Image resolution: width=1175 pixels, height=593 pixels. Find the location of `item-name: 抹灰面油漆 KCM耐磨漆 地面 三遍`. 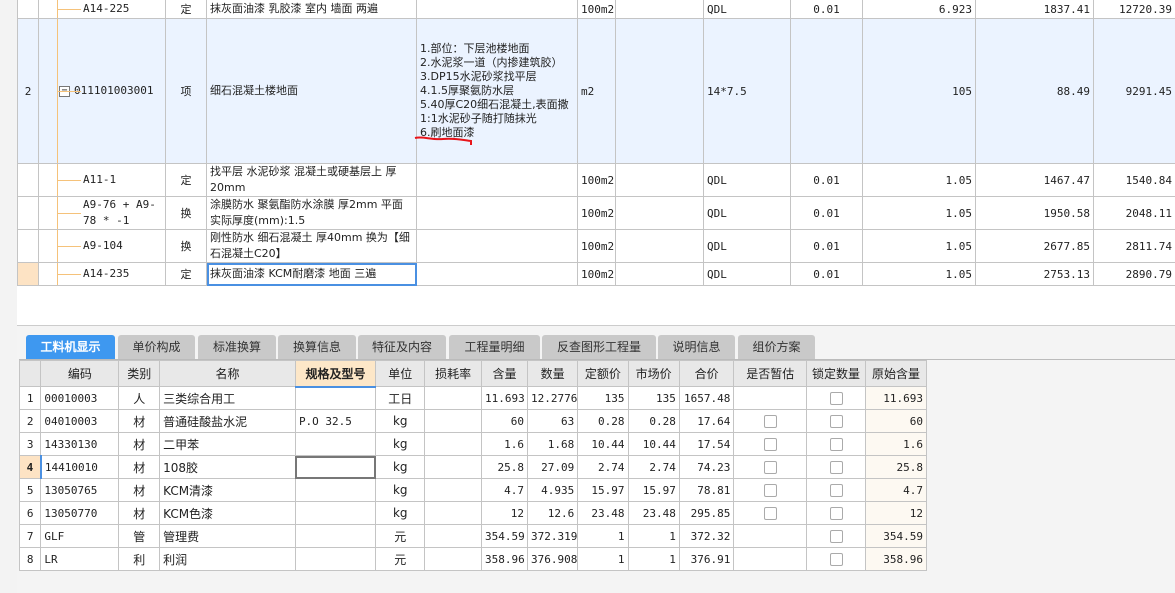

item-name: 抹灰面油漆 KCM耐磨漆 地面 三遍 is located at coordinates (311, 274).